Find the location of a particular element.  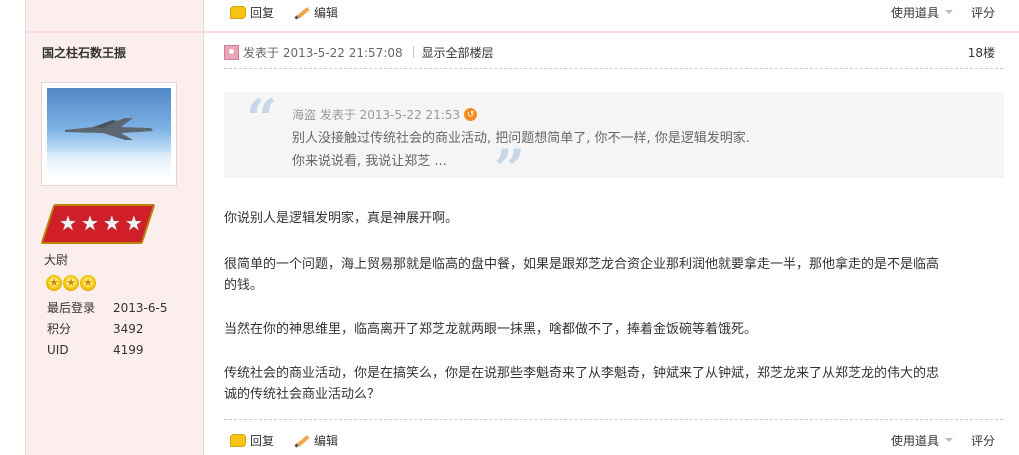

cloud-shape is located at coordinates (109, 166).